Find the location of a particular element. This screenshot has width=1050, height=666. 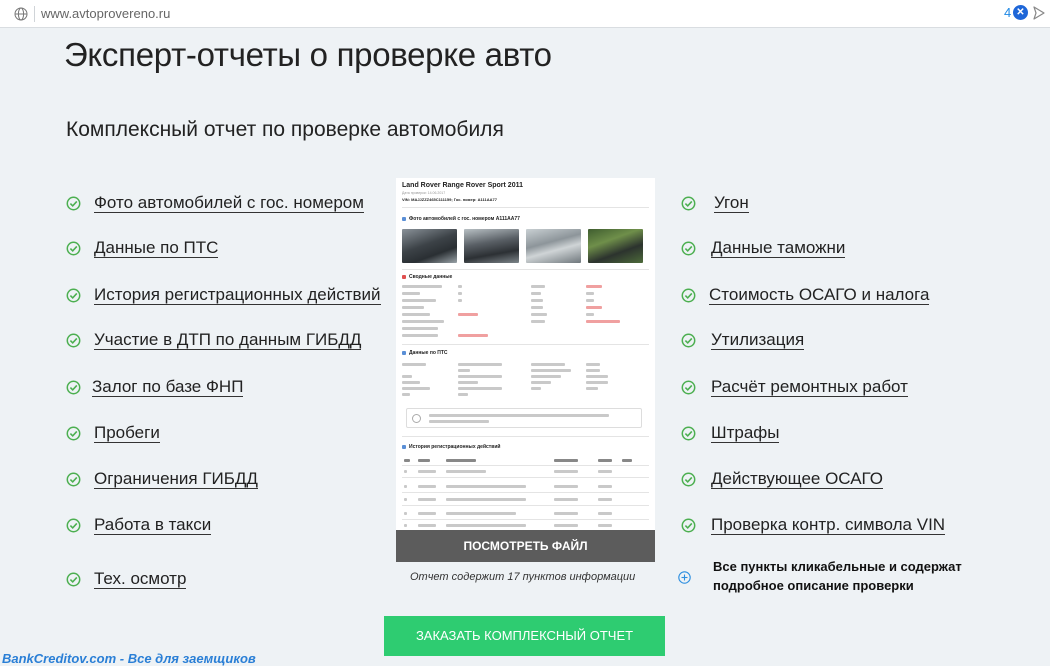

preview-section-history: История регистрационных действий is located at coordinates (451, 447).